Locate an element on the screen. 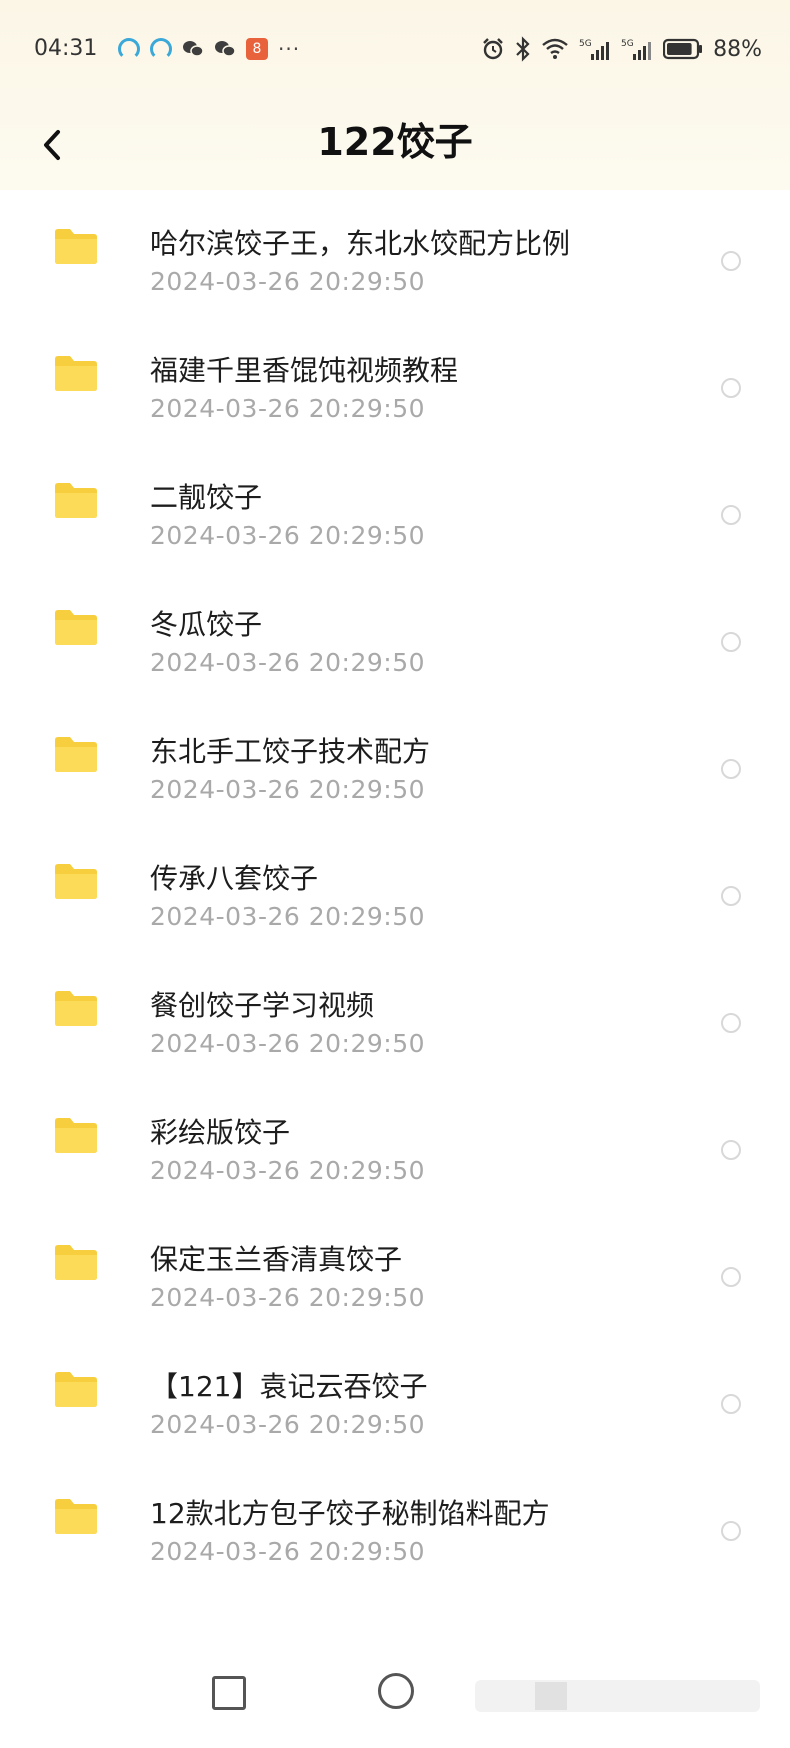 The width and height of the screenshot is (790, 1748). system-nav-bar is located at coordinates (395, 1694).